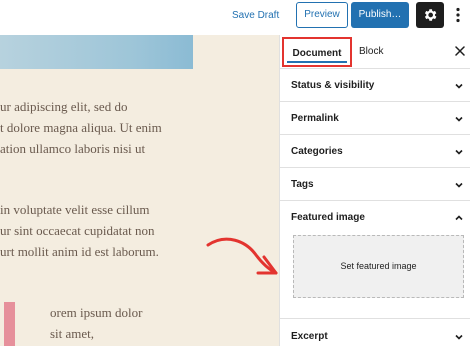 Image resolution: width=470 pixels, height=346 pixels. What do you see at coordinates (328, 217) in the screenshot?
I see `panel-title: Featured image` at bounding box center [328, 217].